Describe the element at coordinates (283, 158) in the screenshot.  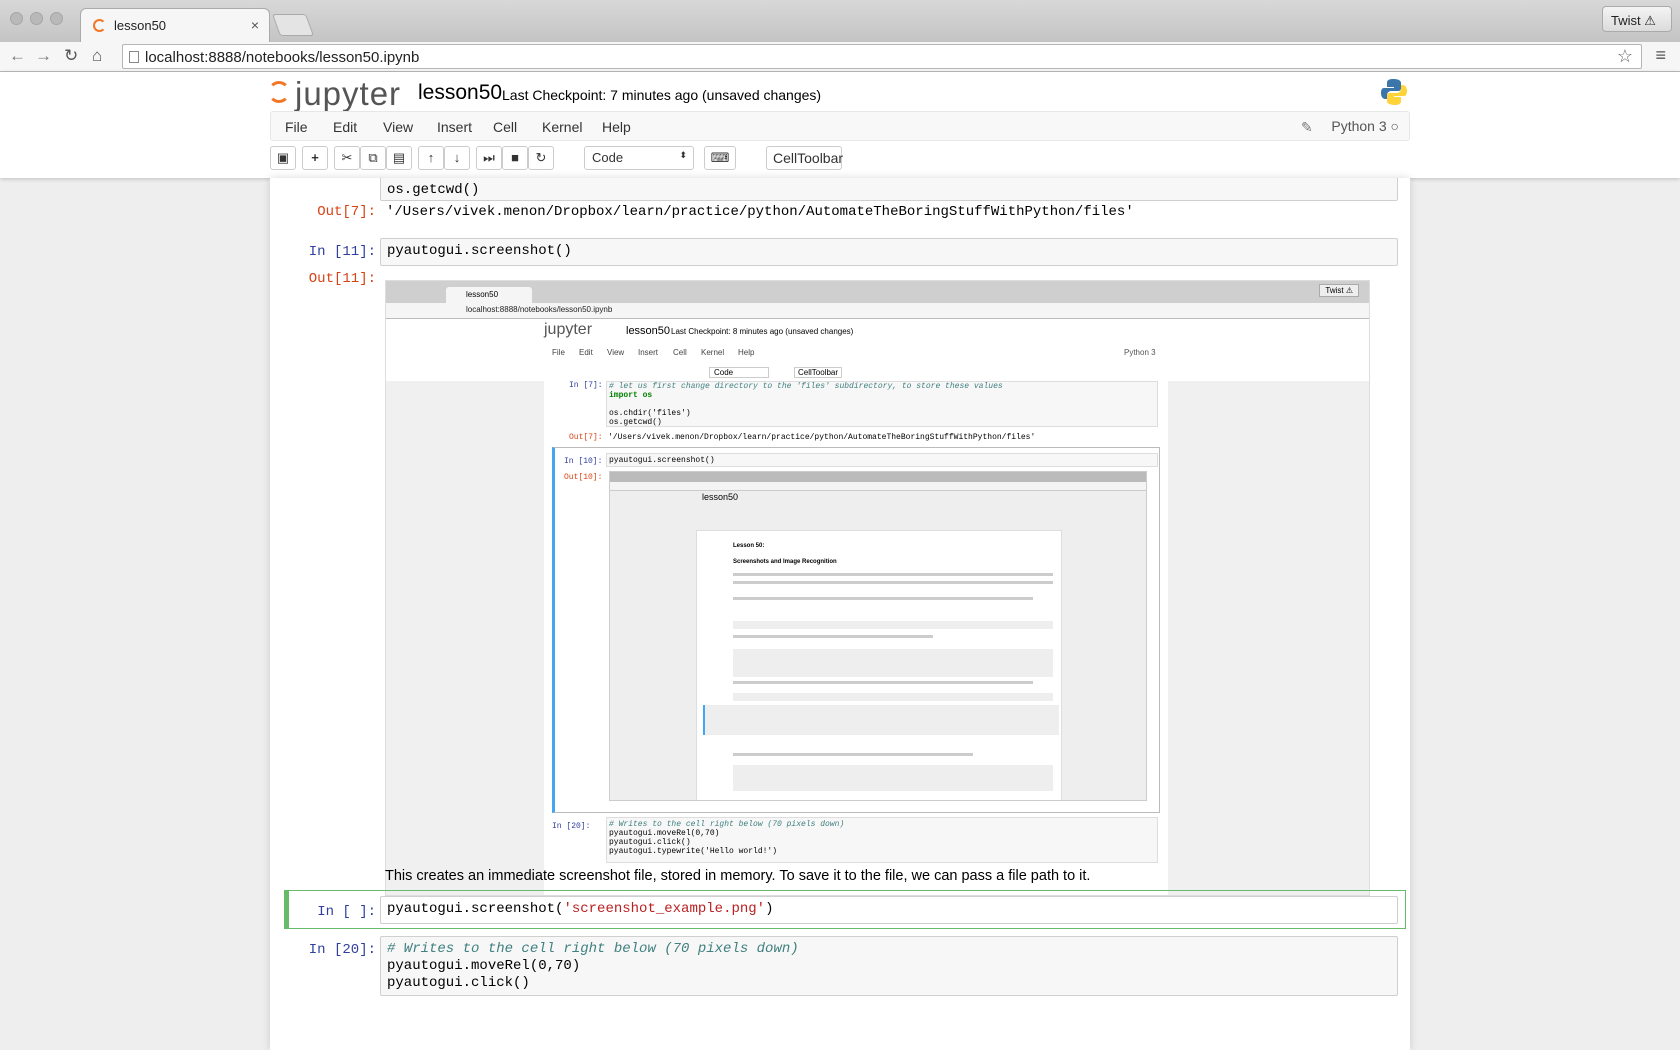
I see `save-icon: ▣` at that location.